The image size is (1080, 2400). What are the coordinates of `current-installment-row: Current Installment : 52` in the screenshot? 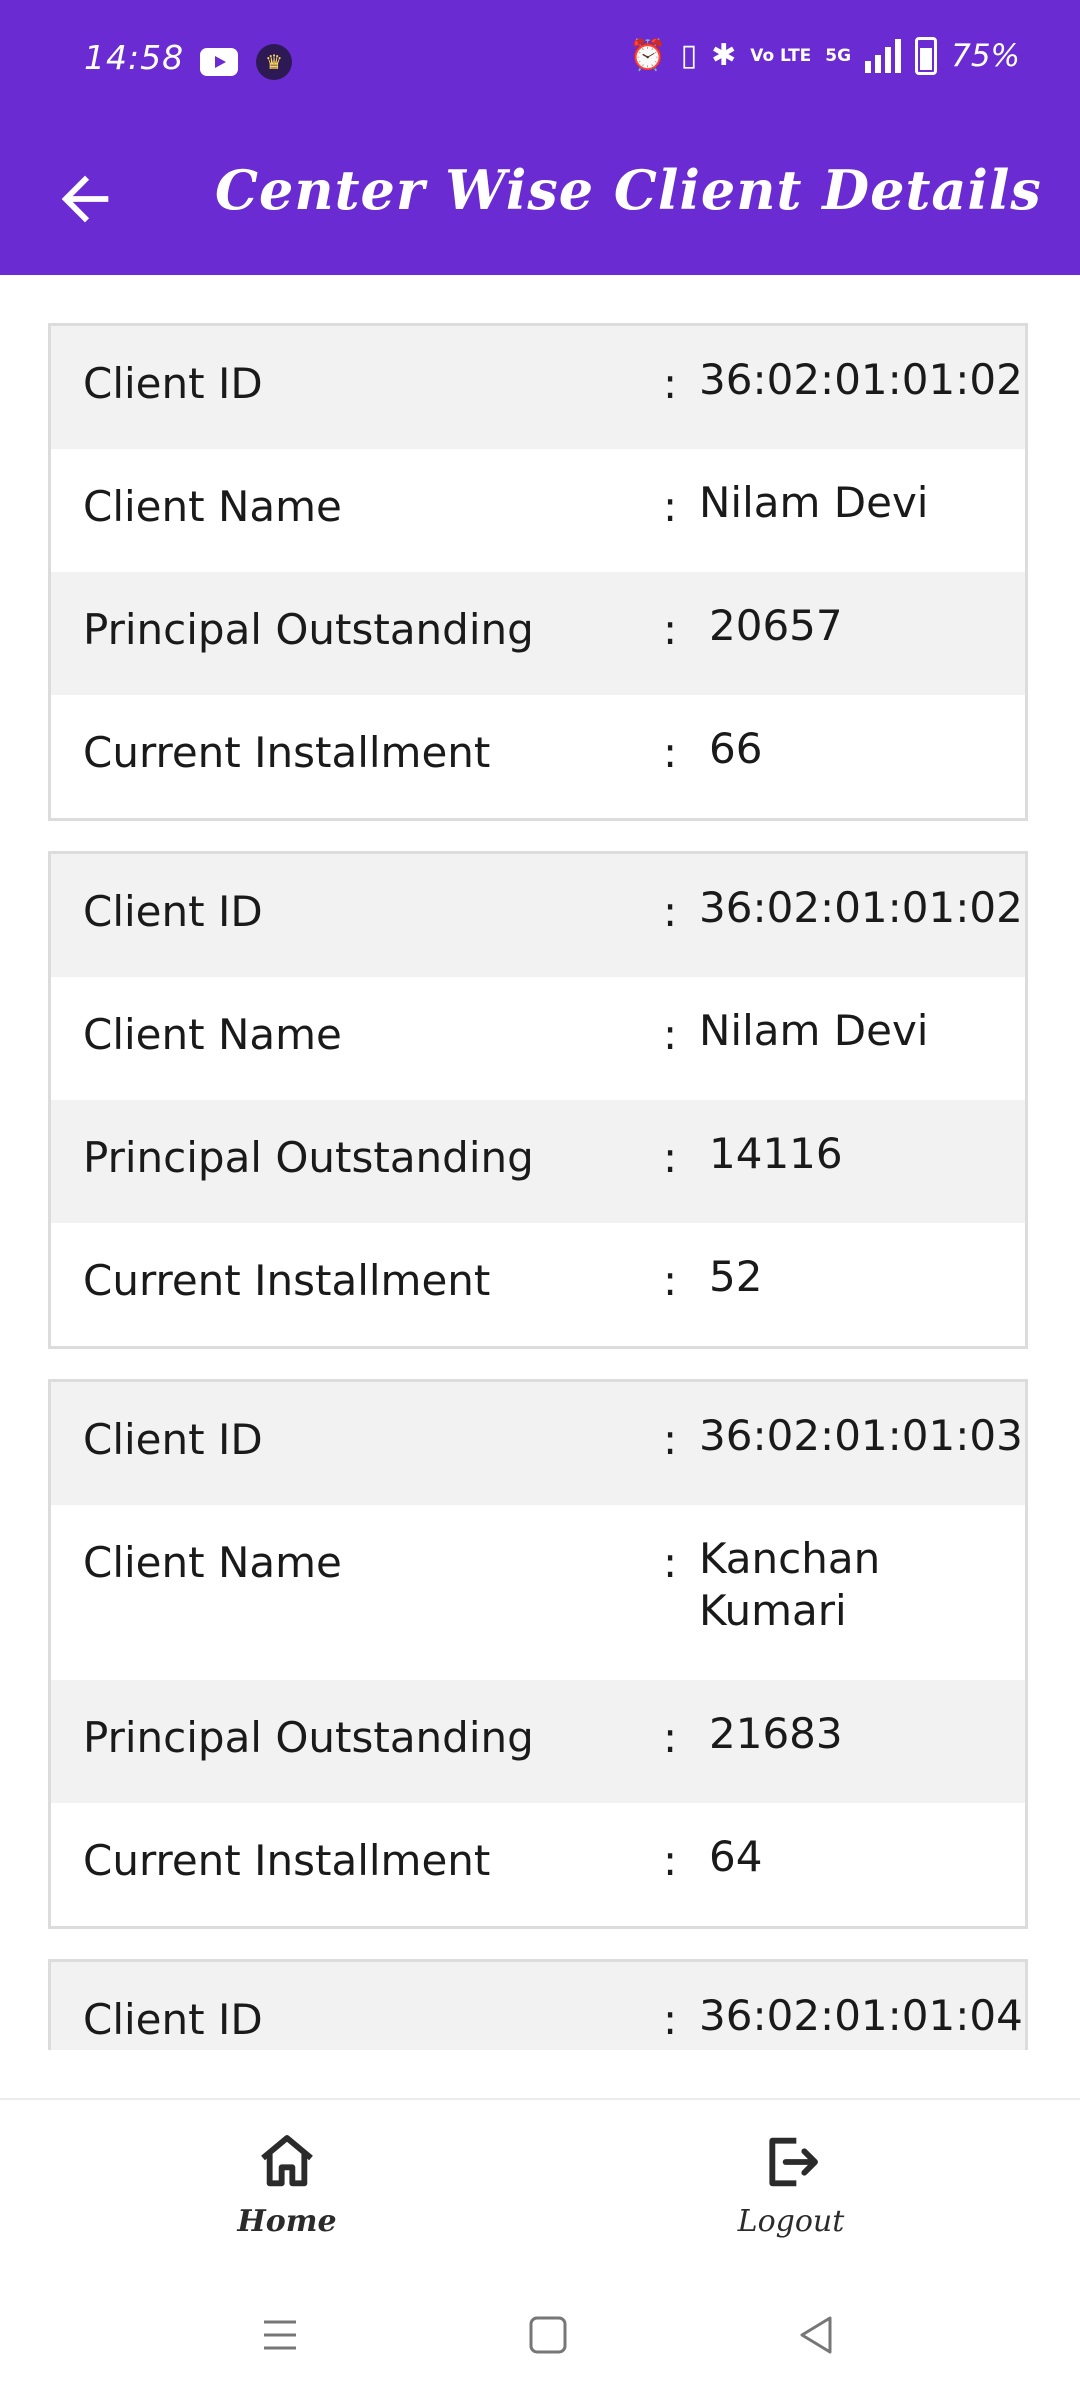 It's located at (538, 1284).